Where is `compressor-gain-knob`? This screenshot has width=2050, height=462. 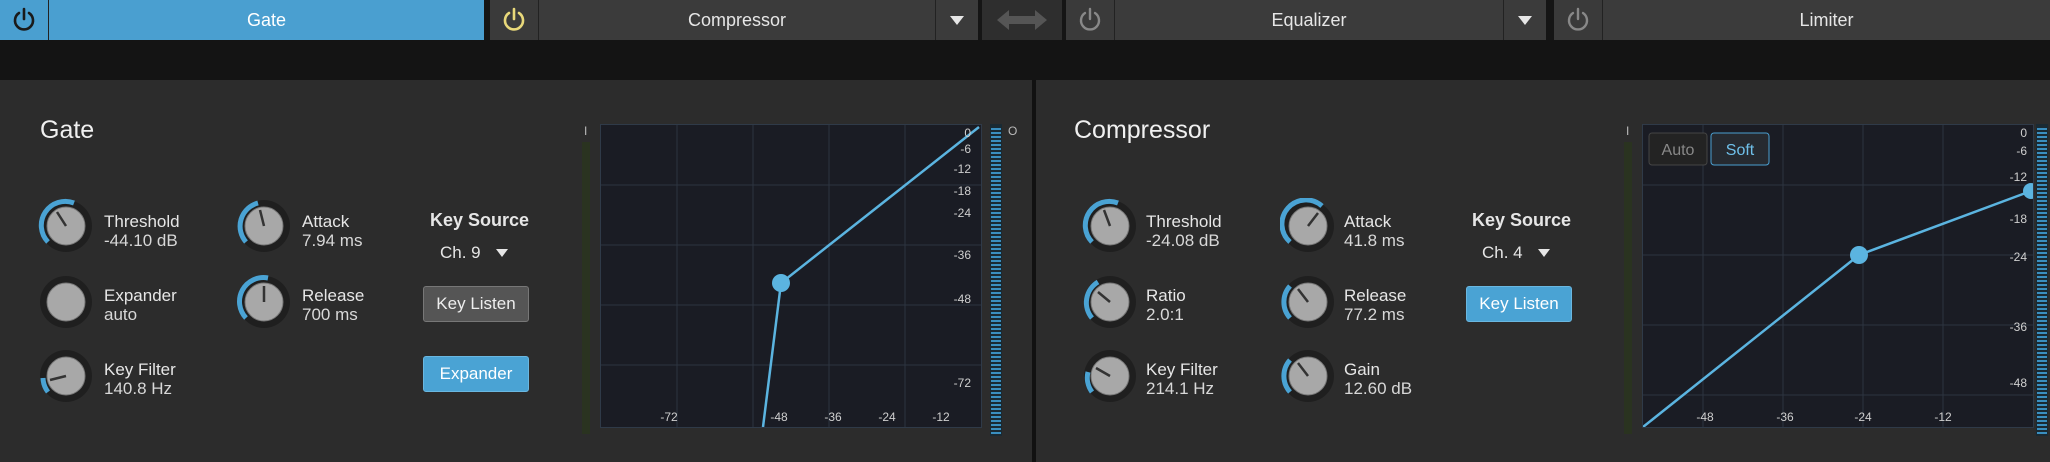
compressor-gain-knob is located at coordinates (1308, 376).